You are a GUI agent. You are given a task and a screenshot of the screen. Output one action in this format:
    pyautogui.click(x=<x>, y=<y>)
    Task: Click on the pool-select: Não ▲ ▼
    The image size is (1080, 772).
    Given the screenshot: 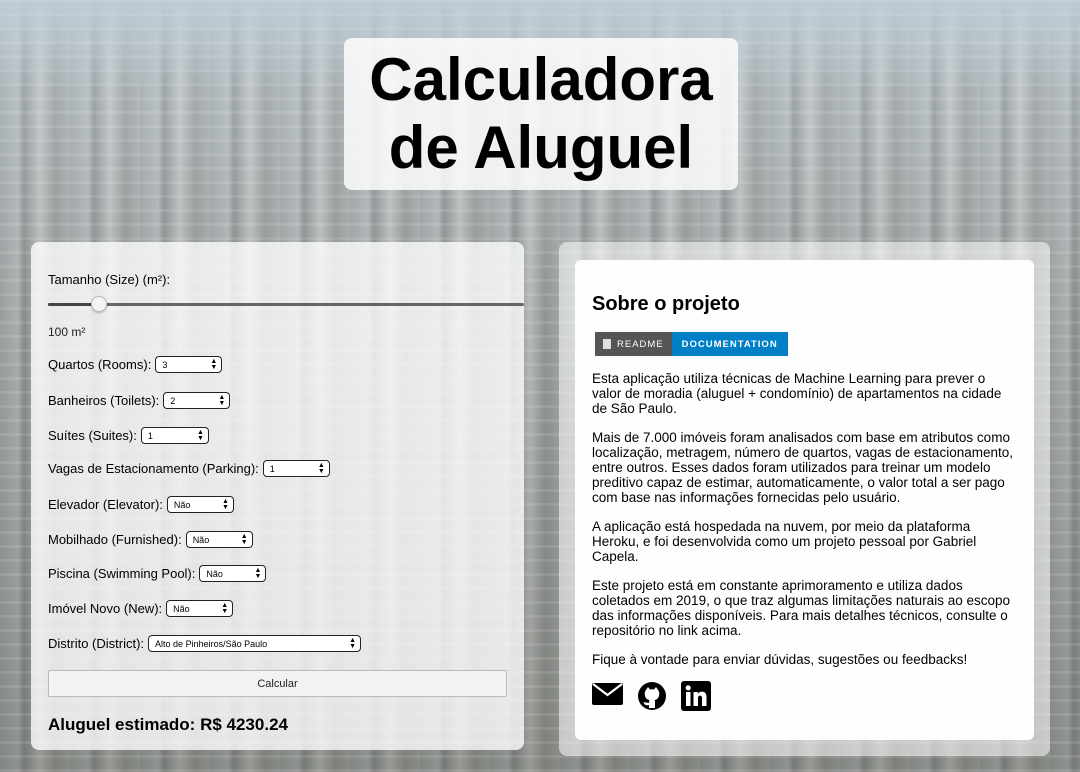 What is the action you would take?
    pyautogui.click(x=233, y=573)
    